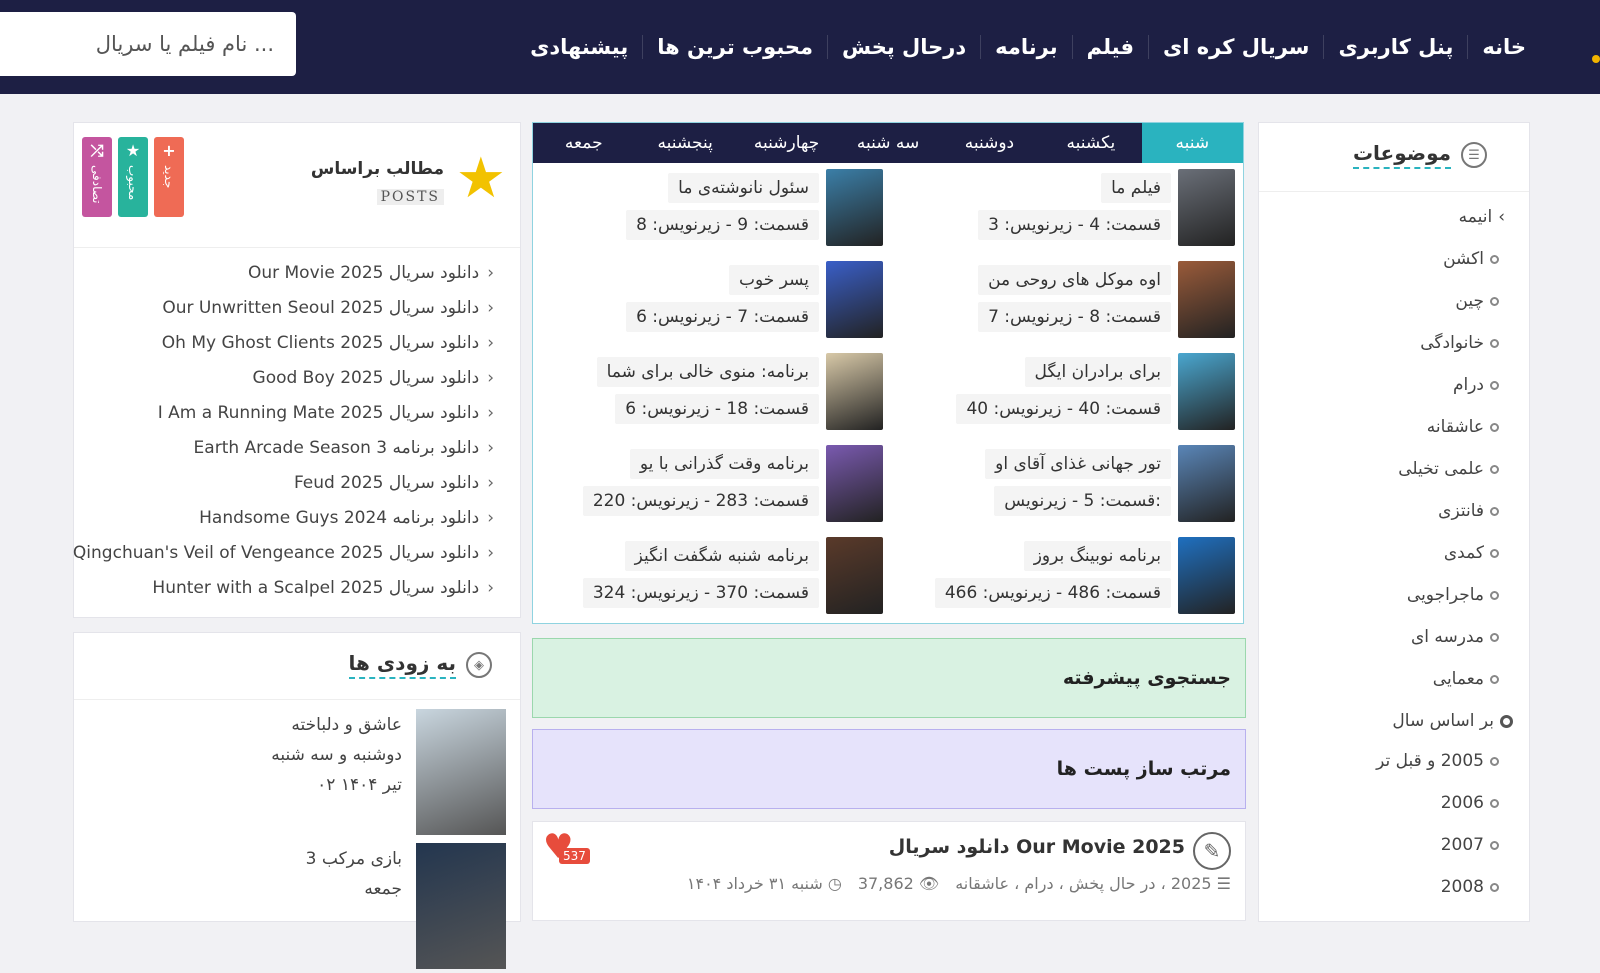 The height and width of the screenshot is (973, 1600). I want to click on show-episode: قسمت: 283 - زیرنویس: 220, so click(700, 501).